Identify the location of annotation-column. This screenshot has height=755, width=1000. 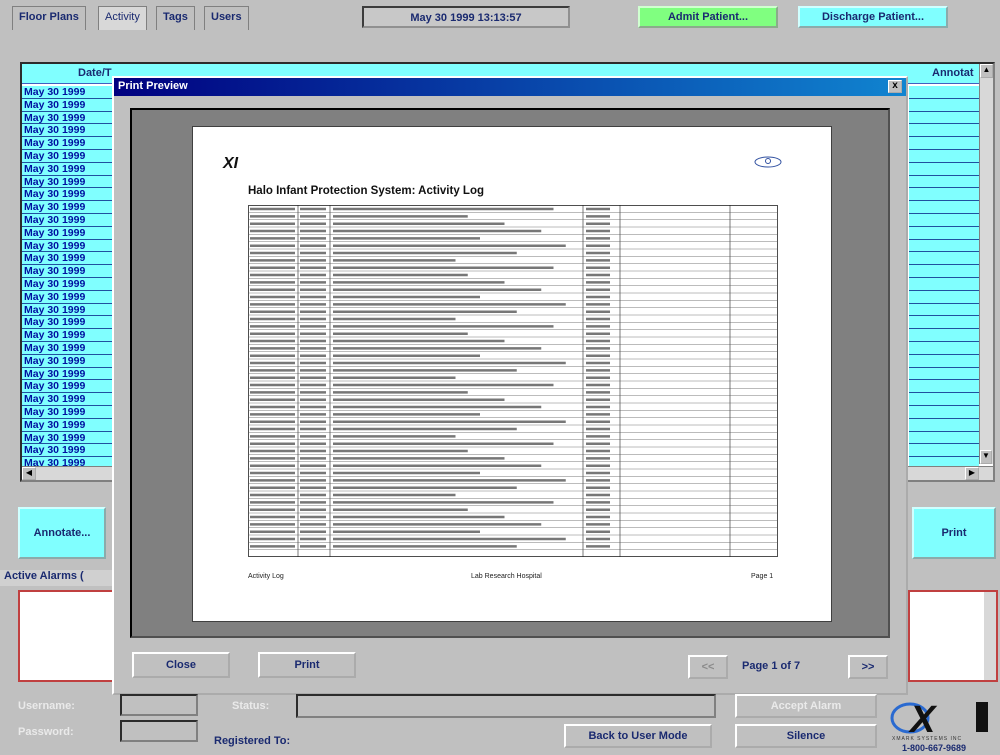
(944, 283).